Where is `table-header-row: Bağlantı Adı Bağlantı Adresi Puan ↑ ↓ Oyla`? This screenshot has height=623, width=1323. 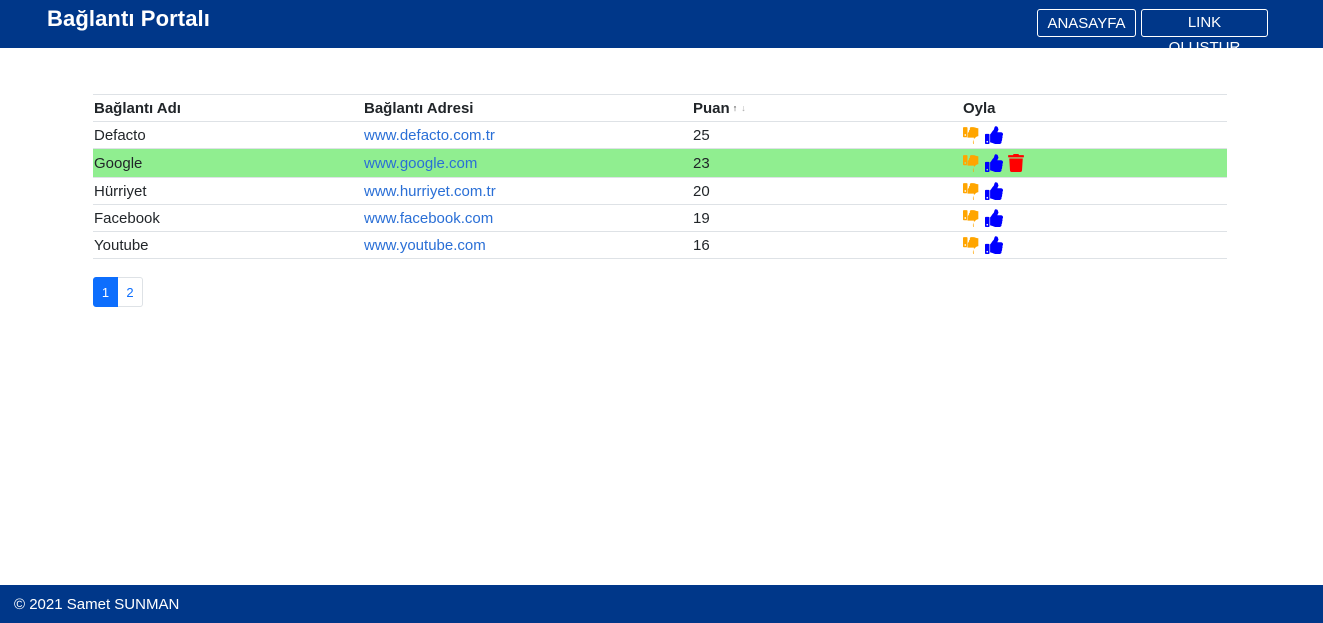 table-header-row: Bağlantı Adı Bağlantı Adresi Puan ↑ ↓ Oyla is located at coordinates (660, 108).